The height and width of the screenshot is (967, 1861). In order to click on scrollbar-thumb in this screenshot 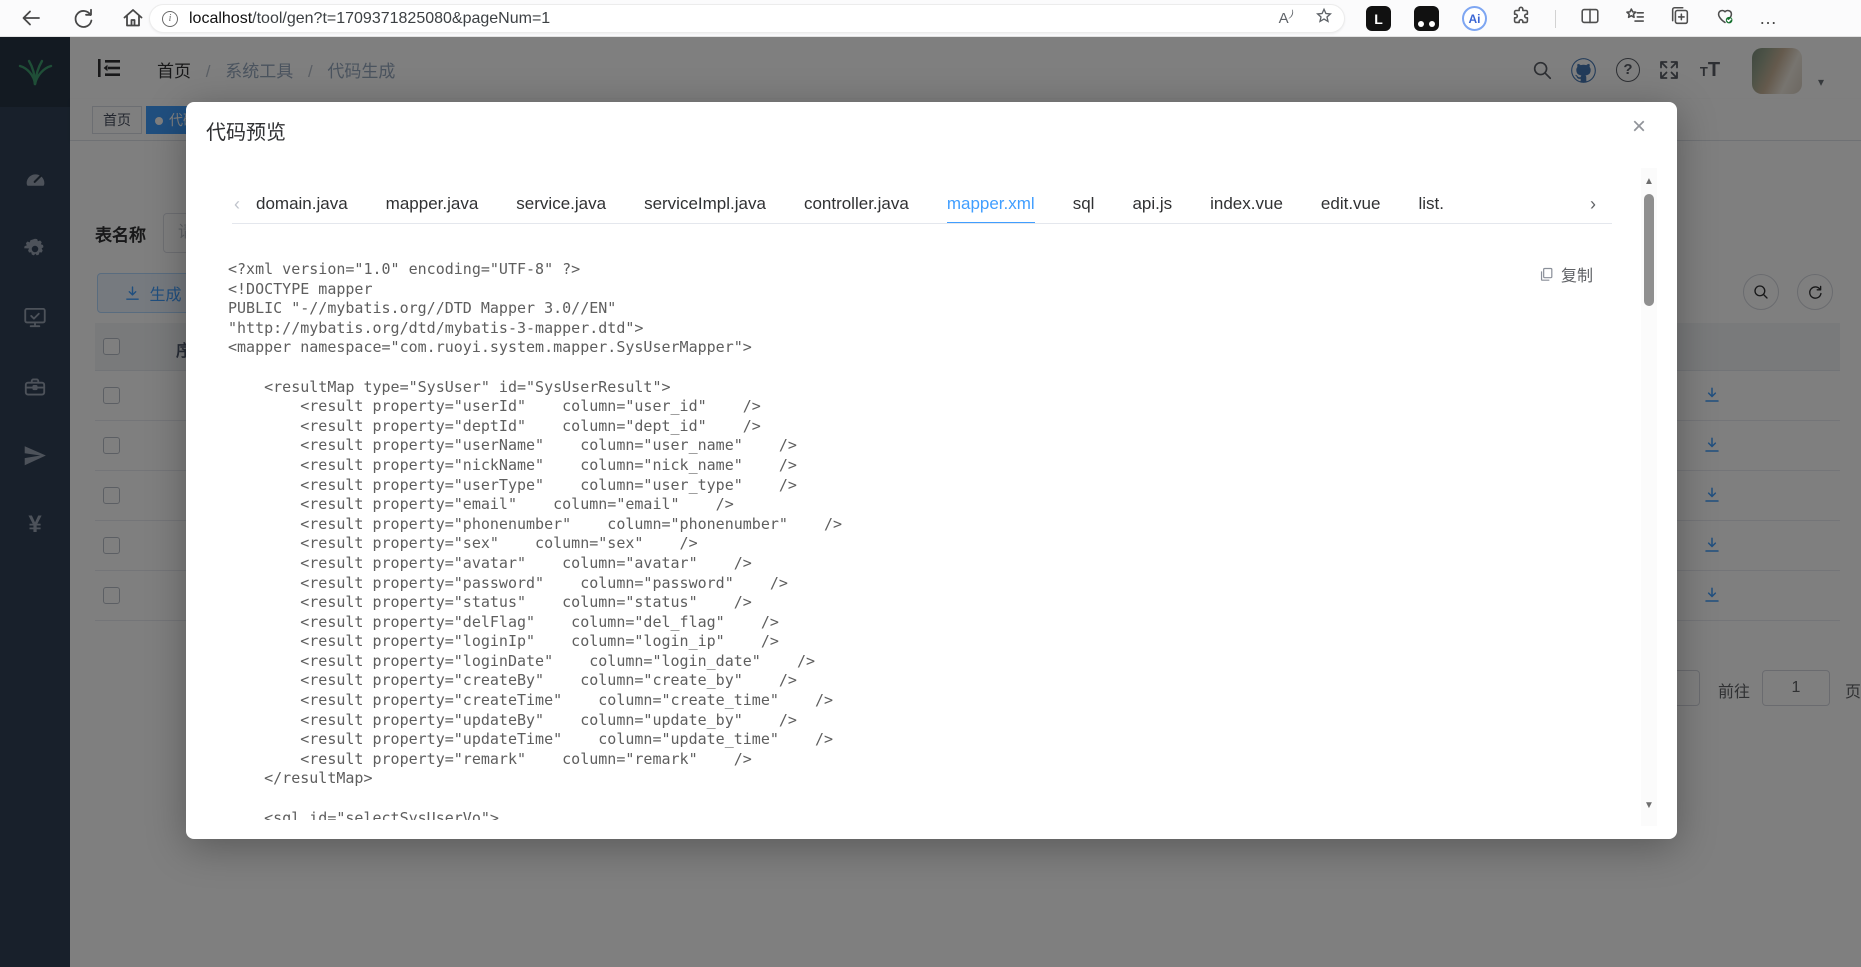, I will do `click(1649, 250)`.